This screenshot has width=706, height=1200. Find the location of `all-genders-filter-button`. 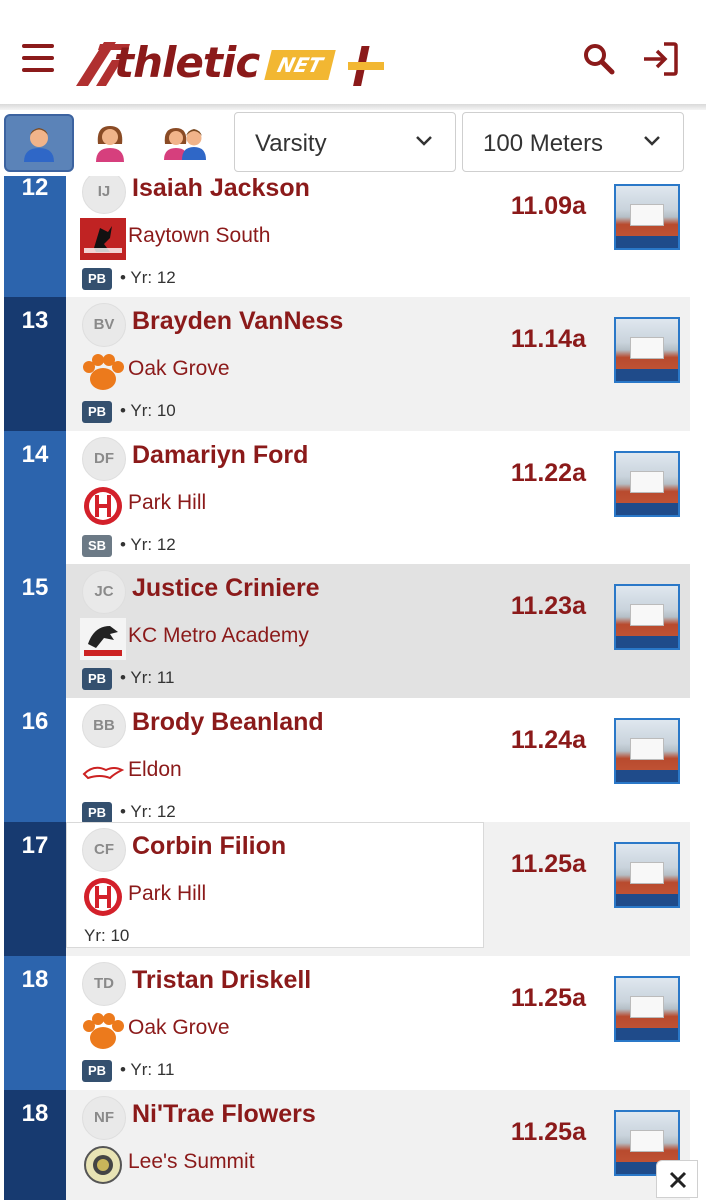

all-genders-filter-button is located at coordinates (187, 143).